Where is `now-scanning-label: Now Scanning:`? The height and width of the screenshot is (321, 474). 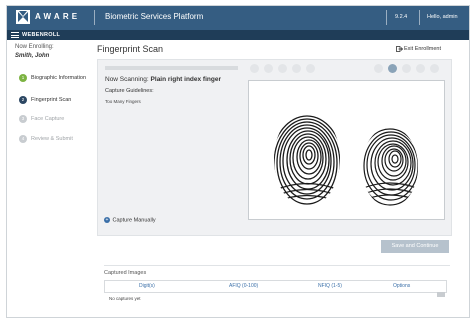 now-scanning-label: Now Scanning: is located at coordinates (127, 79).